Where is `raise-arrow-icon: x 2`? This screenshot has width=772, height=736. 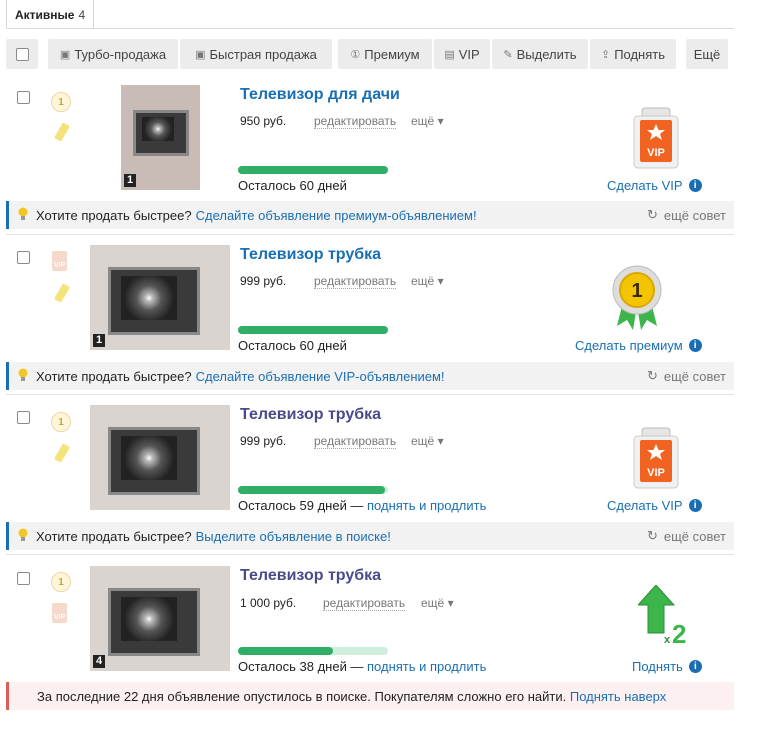
raise-arrow-icon: x 2 is located at coordinates (666, 616).